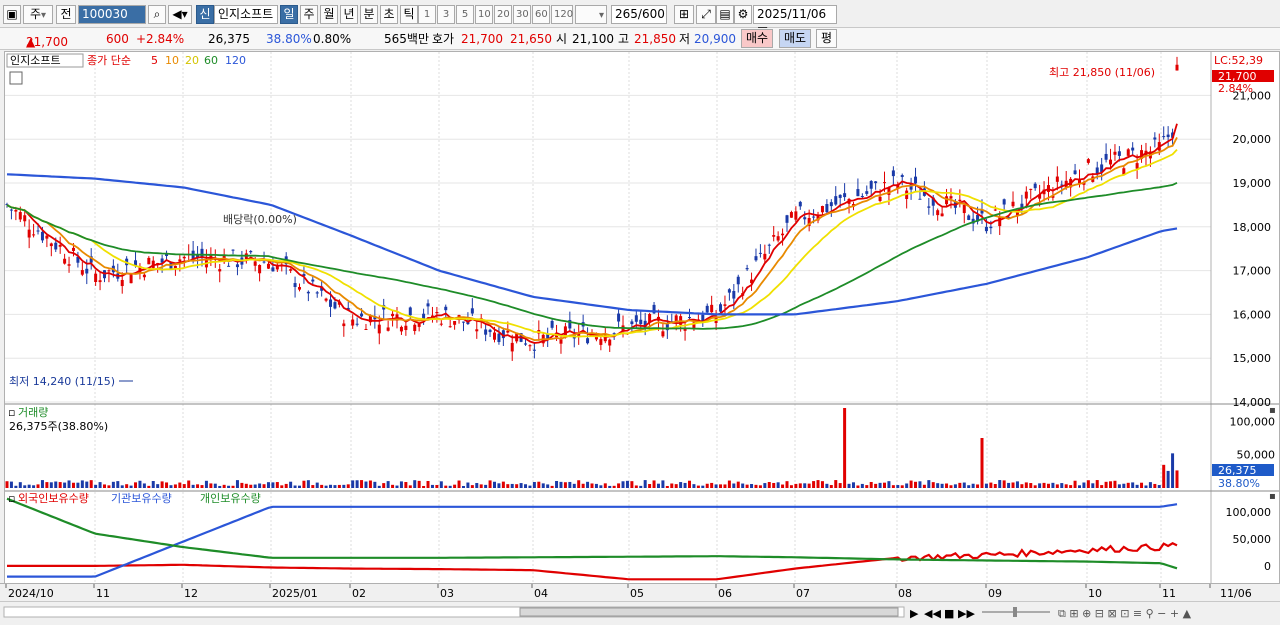  I want to click on interval-120: 120, so click(562, 14).